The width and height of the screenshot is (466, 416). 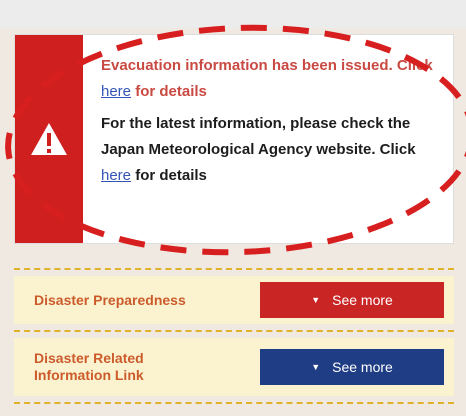 I want to click on evacuation-message-suffix: for details, so click(x=169, y=91).